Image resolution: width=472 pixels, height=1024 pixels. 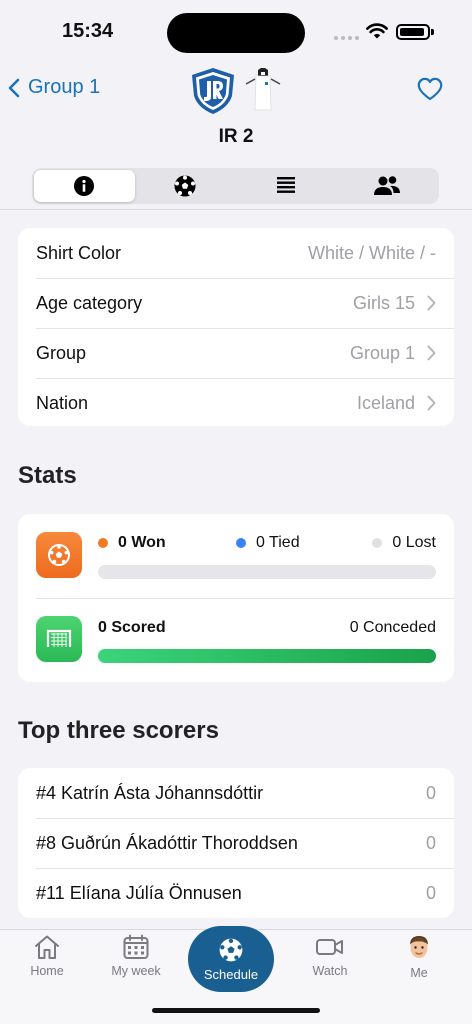 I want to click on lost-stat: 0 Lost, so click(x=404, y=543).